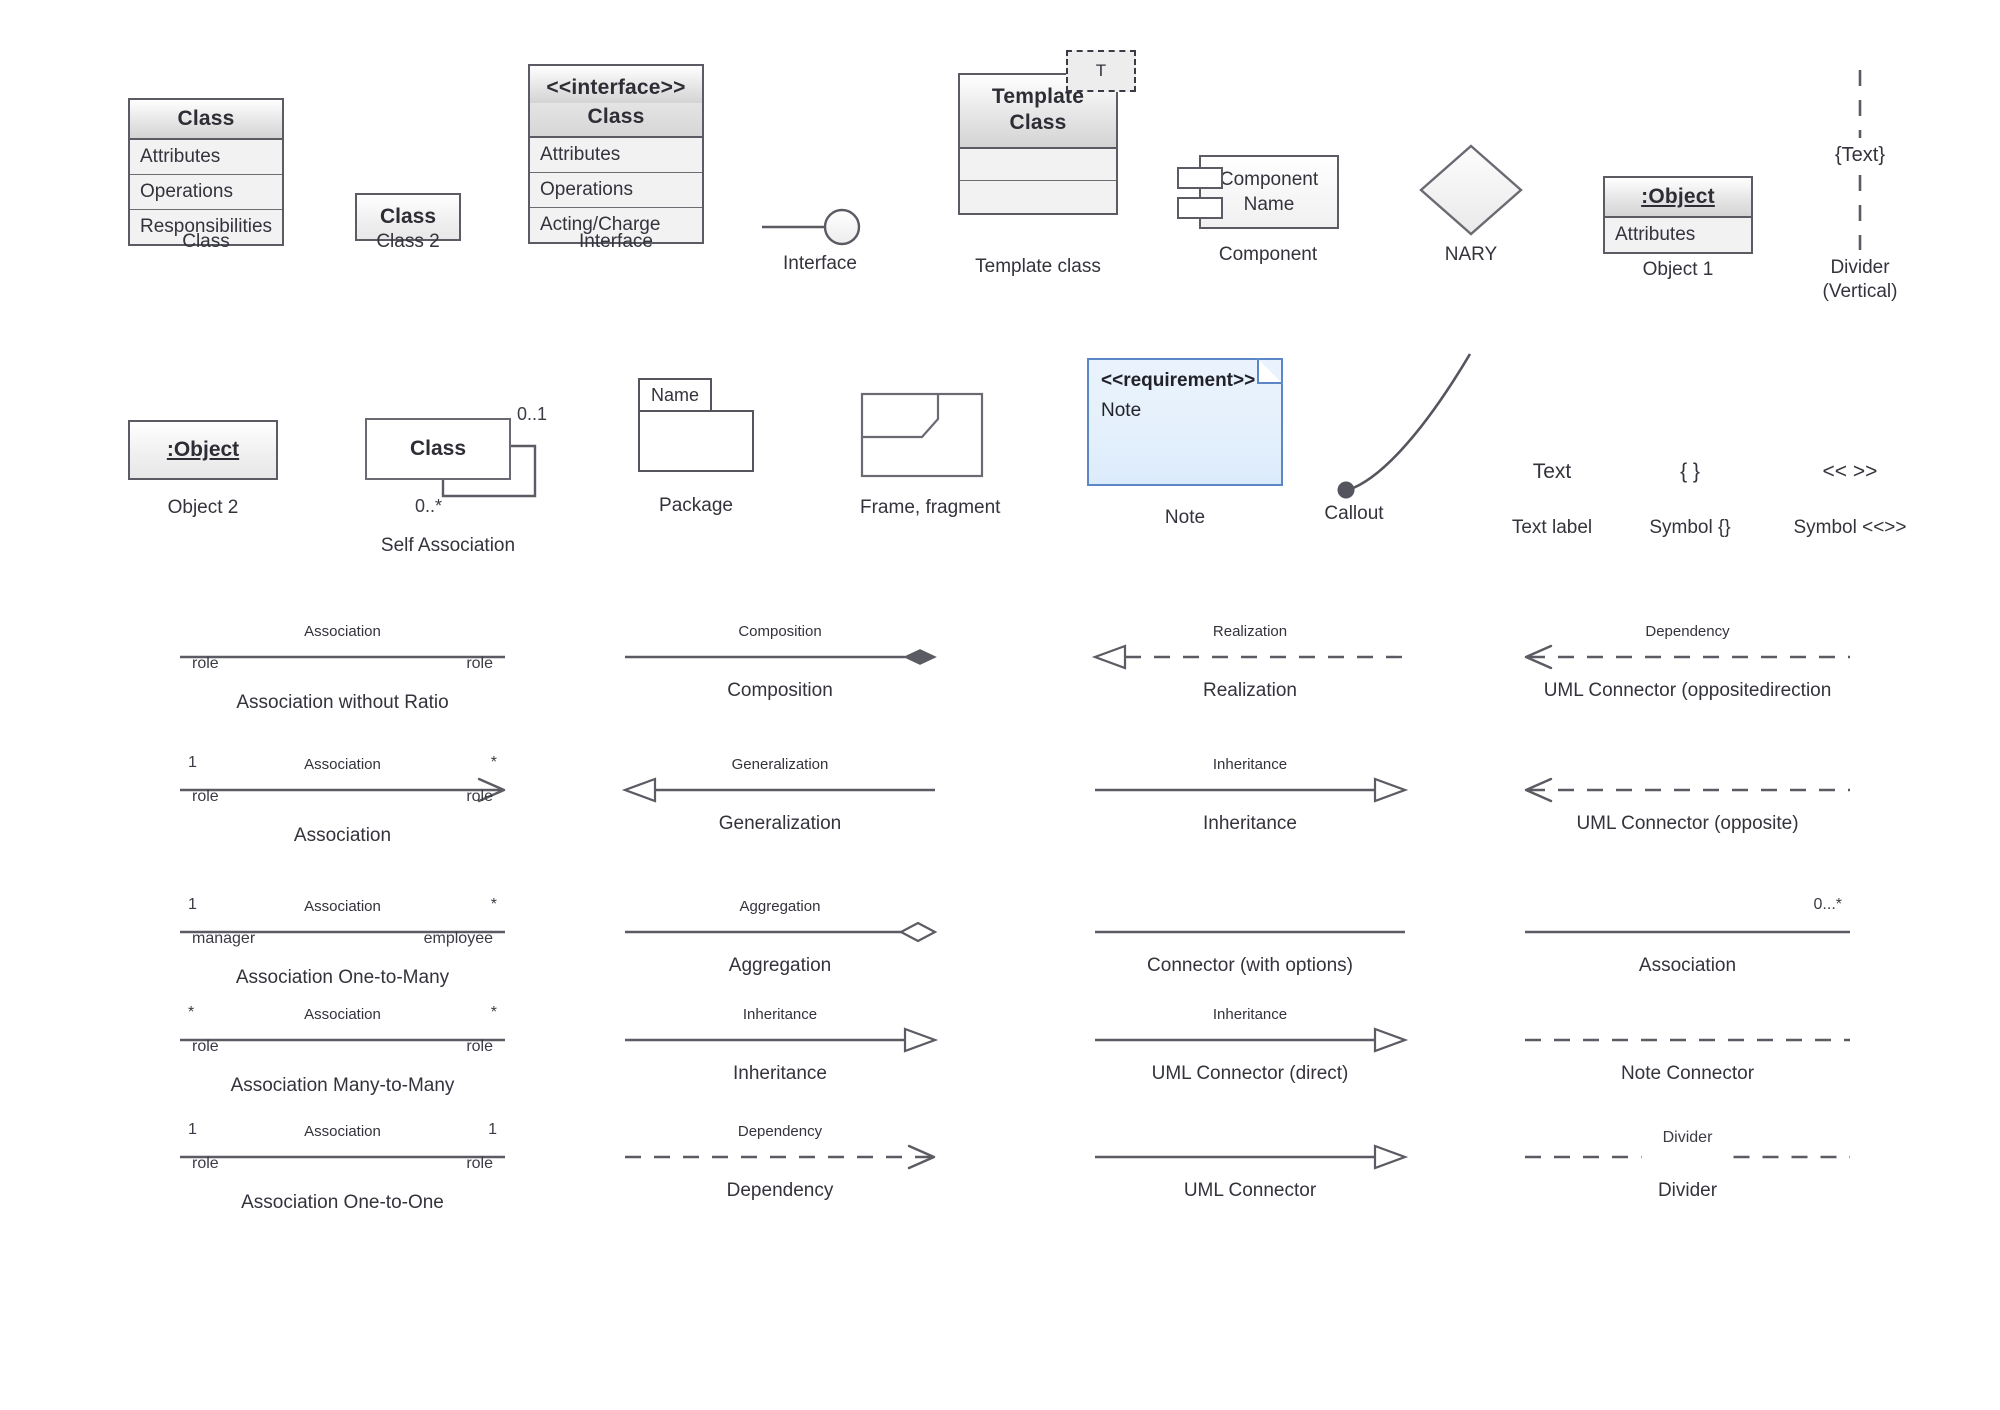 The width and height of the screenshot is (2000, 1410). Describe the element at coordinates (1687, 1063) in the screenshot. I see `connector-note-connector: Note Connector` at that location.